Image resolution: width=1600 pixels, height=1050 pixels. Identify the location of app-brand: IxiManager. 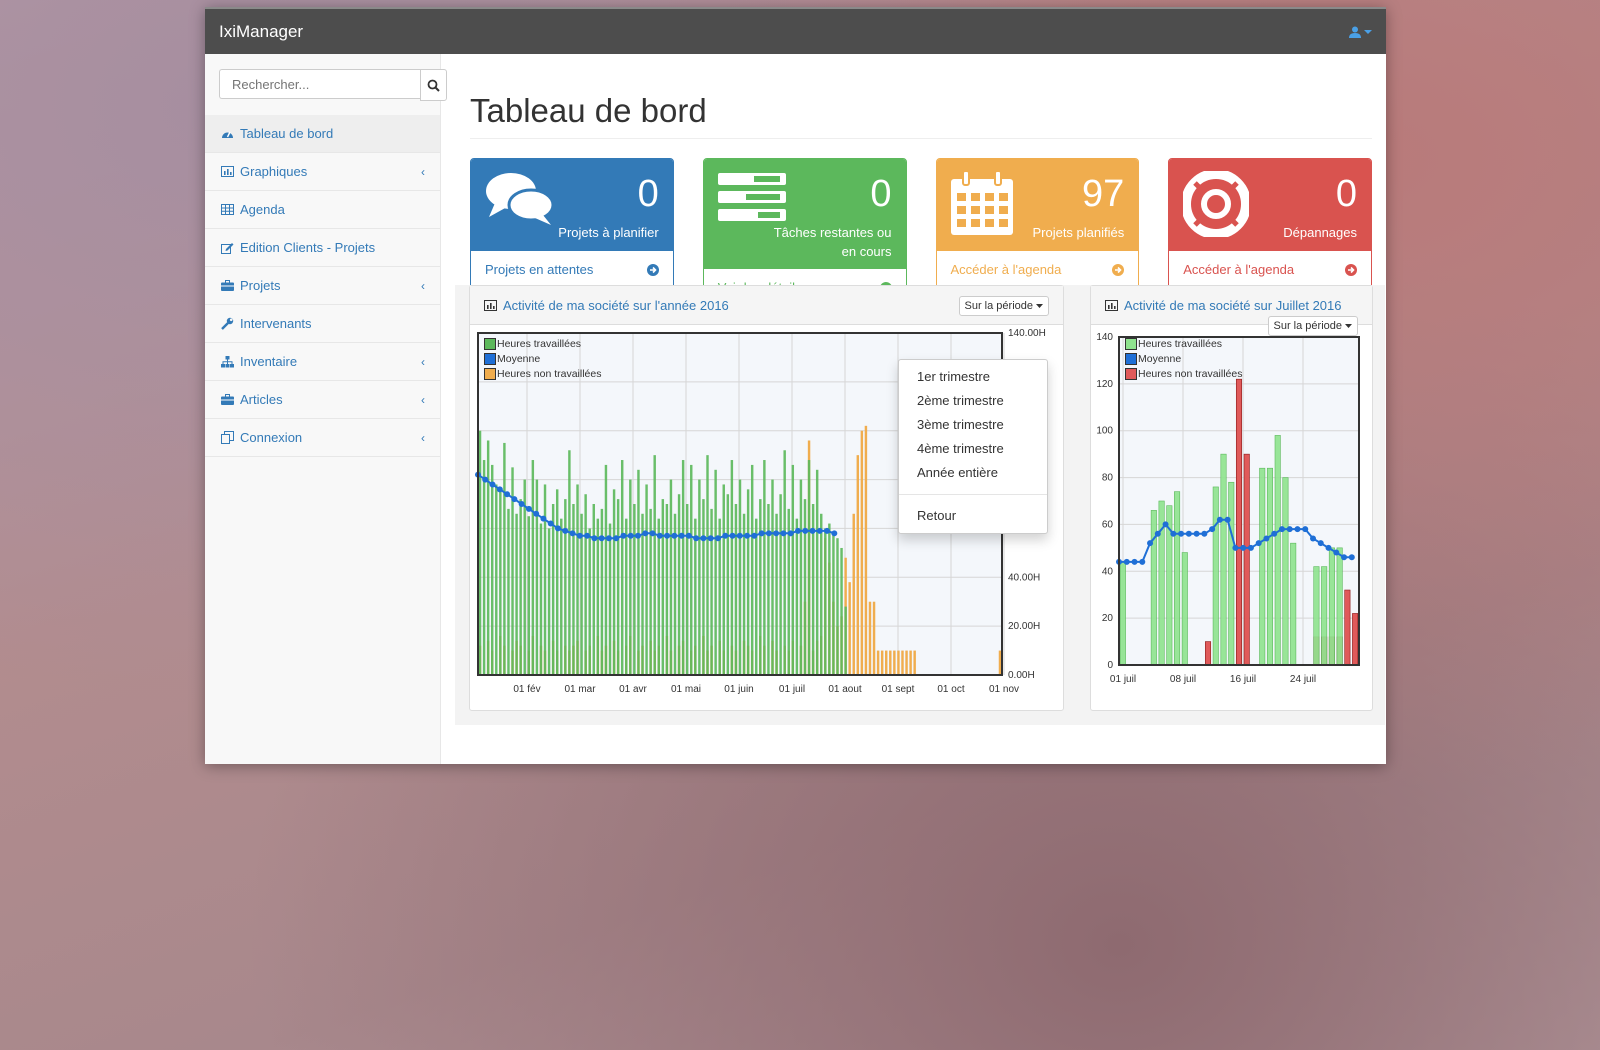
(261, 32).